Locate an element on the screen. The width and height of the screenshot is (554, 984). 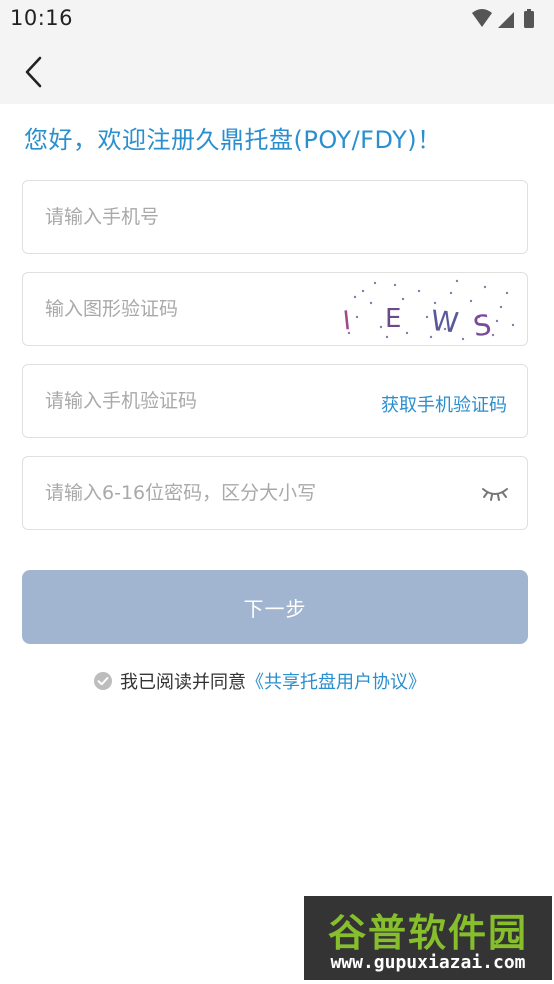
agreement-row: 我已阅读并同意 《共享托盘用户协议》 is located at coordinates (260, 681).